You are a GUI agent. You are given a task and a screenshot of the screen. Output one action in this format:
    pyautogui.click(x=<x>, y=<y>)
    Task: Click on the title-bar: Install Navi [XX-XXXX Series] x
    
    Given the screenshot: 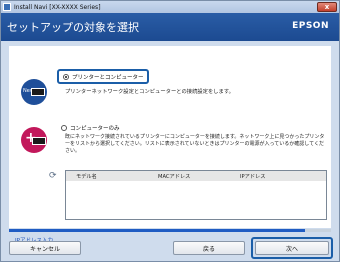 What is the action you would take?
    pyautogui.click(x=170, y=7)
    